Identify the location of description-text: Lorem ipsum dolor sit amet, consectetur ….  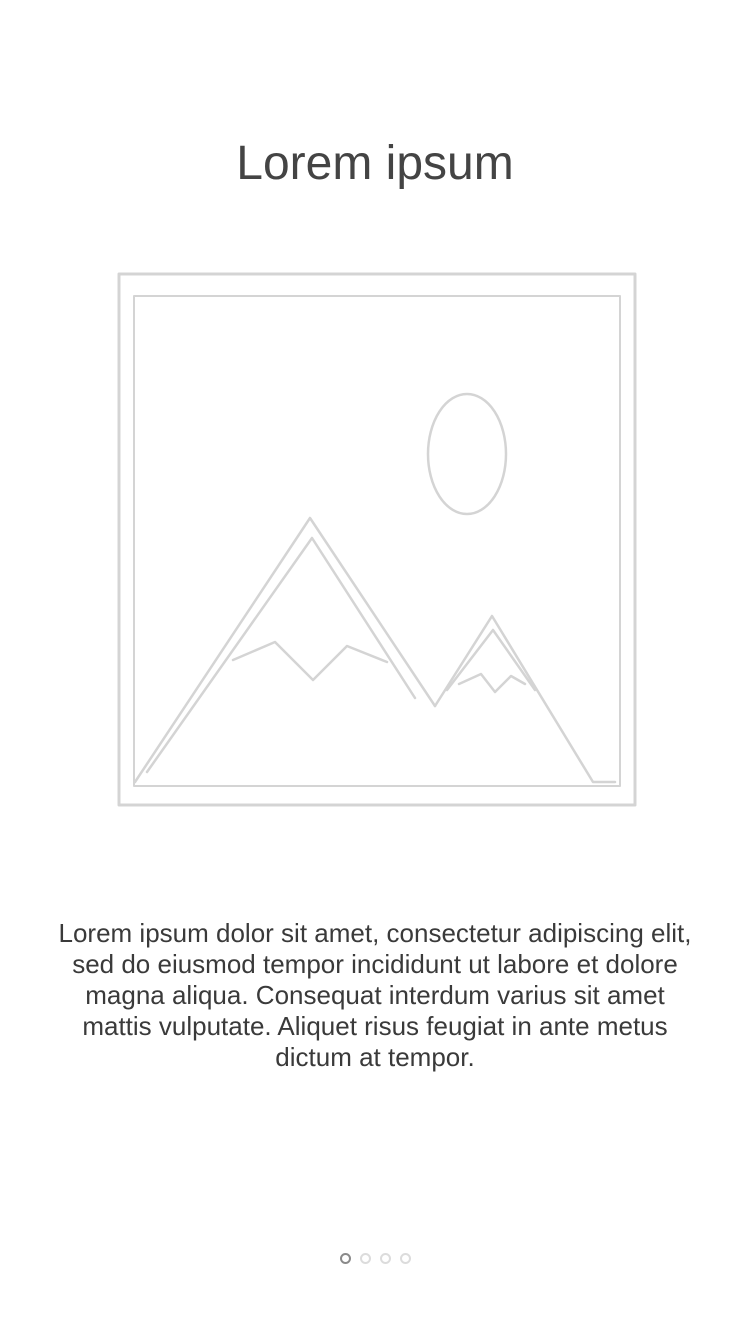
(375, 995).